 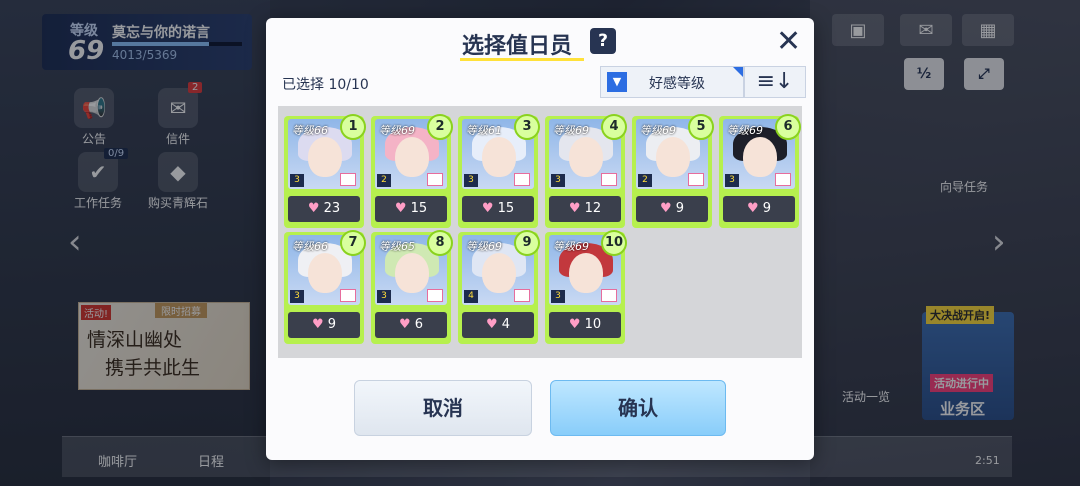 What do you see at coordinates (506, 324) in the screenshot?
I see `bond-value: 4` at bounding box center [506, 324].